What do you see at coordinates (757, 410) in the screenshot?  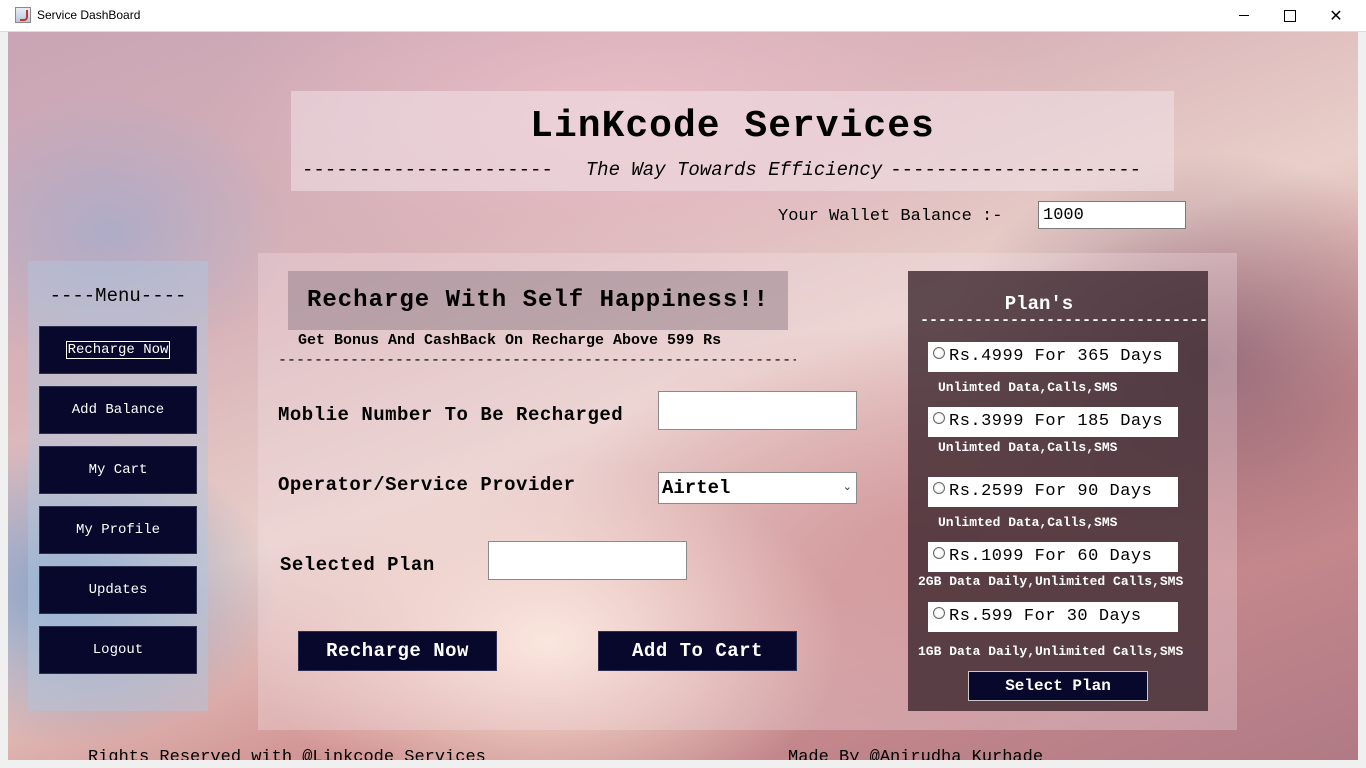 I see `mobile-number-field` at bounding box center [757, 410].